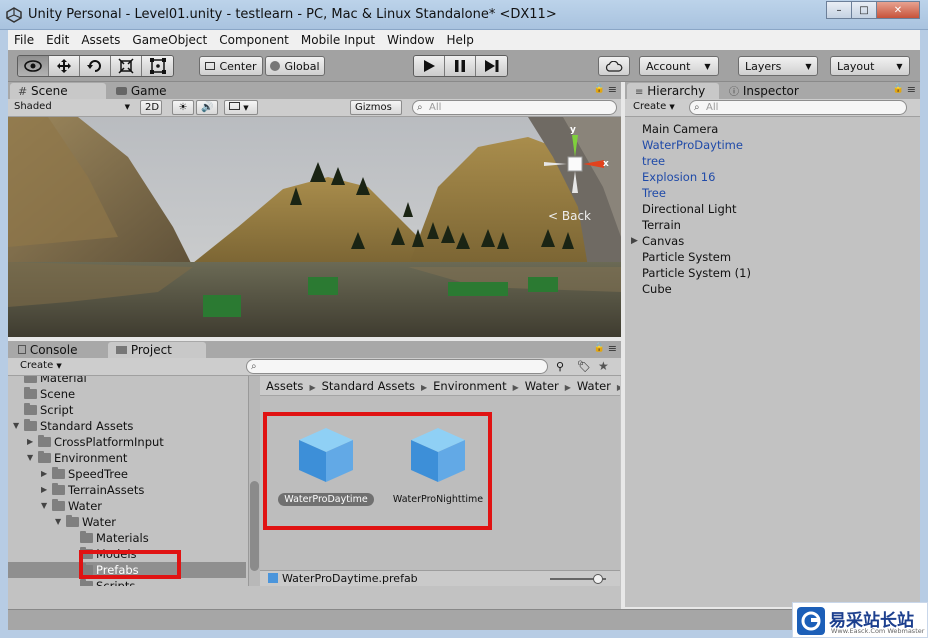 The width and height of the screenshot is (928, 638). Describe the element at coordinates (231, 66) in the screenshot. I see `pivot-center-button: Center` at that location.